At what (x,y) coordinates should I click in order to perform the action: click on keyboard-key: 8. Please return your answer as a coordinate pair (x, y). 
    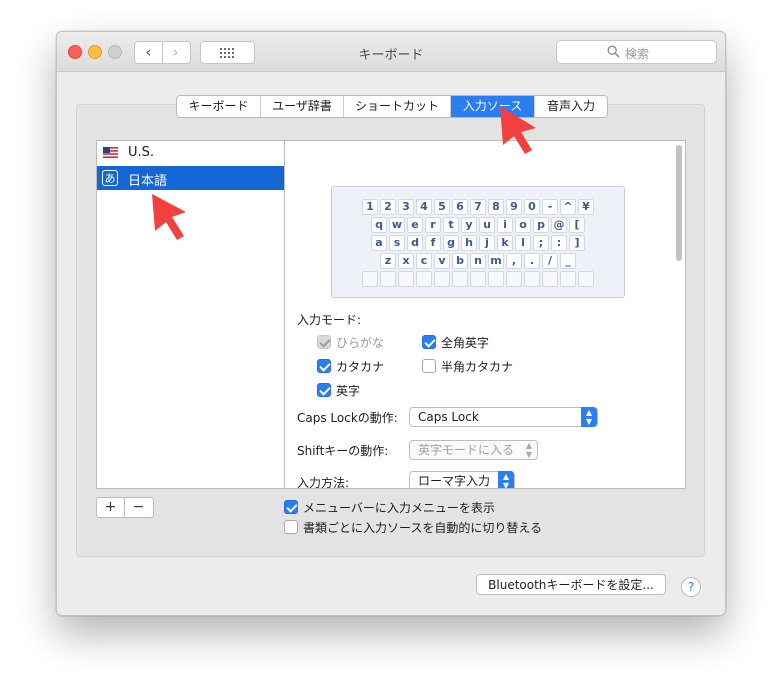
    Looking at the image, I should click on (496, 207).